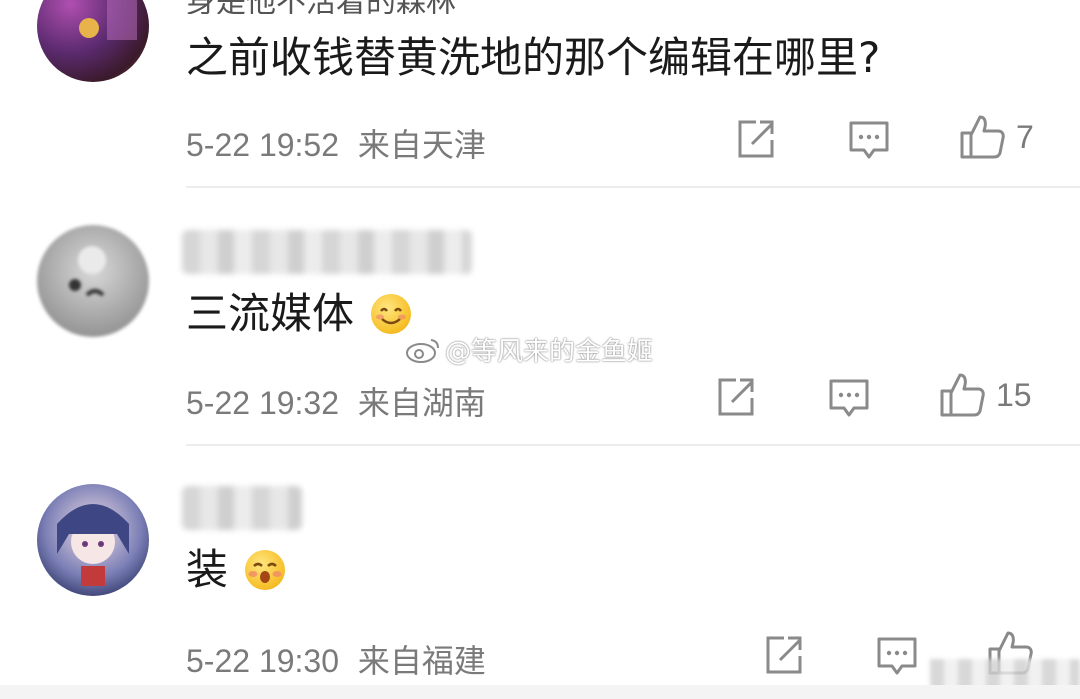  Describe the element at coordinates (1014, 394) in the screenshot. I see `like-count: 15` at that location.